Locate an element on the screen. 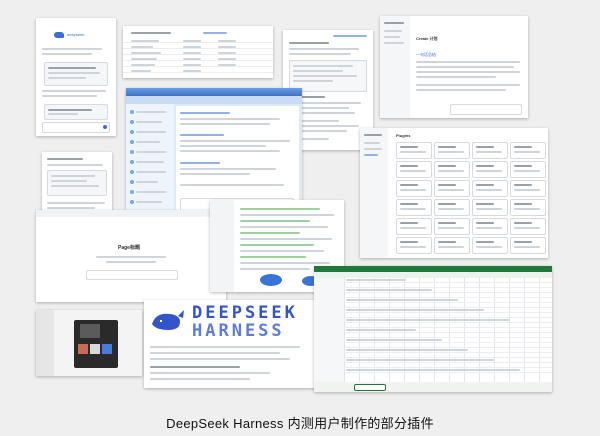  article-title: Create 计划 is located at coordinates (427, 38).